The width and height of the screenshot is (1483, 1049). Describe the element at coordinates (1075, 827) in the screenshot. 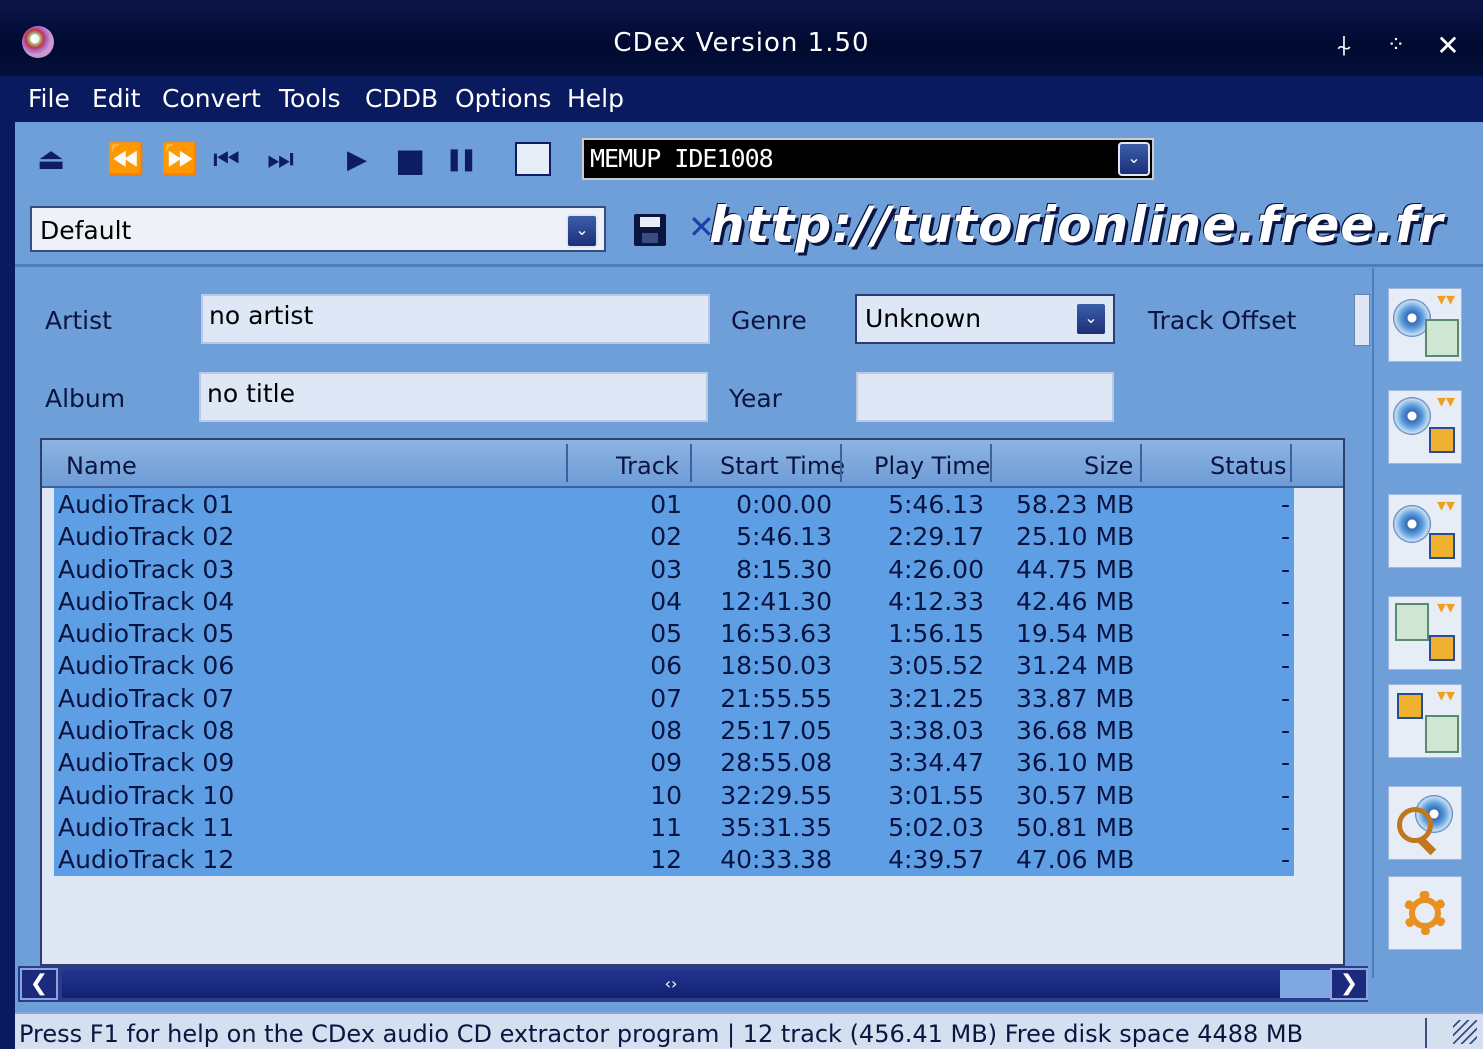

I see `size-cell: 50.81 MB` at that location.